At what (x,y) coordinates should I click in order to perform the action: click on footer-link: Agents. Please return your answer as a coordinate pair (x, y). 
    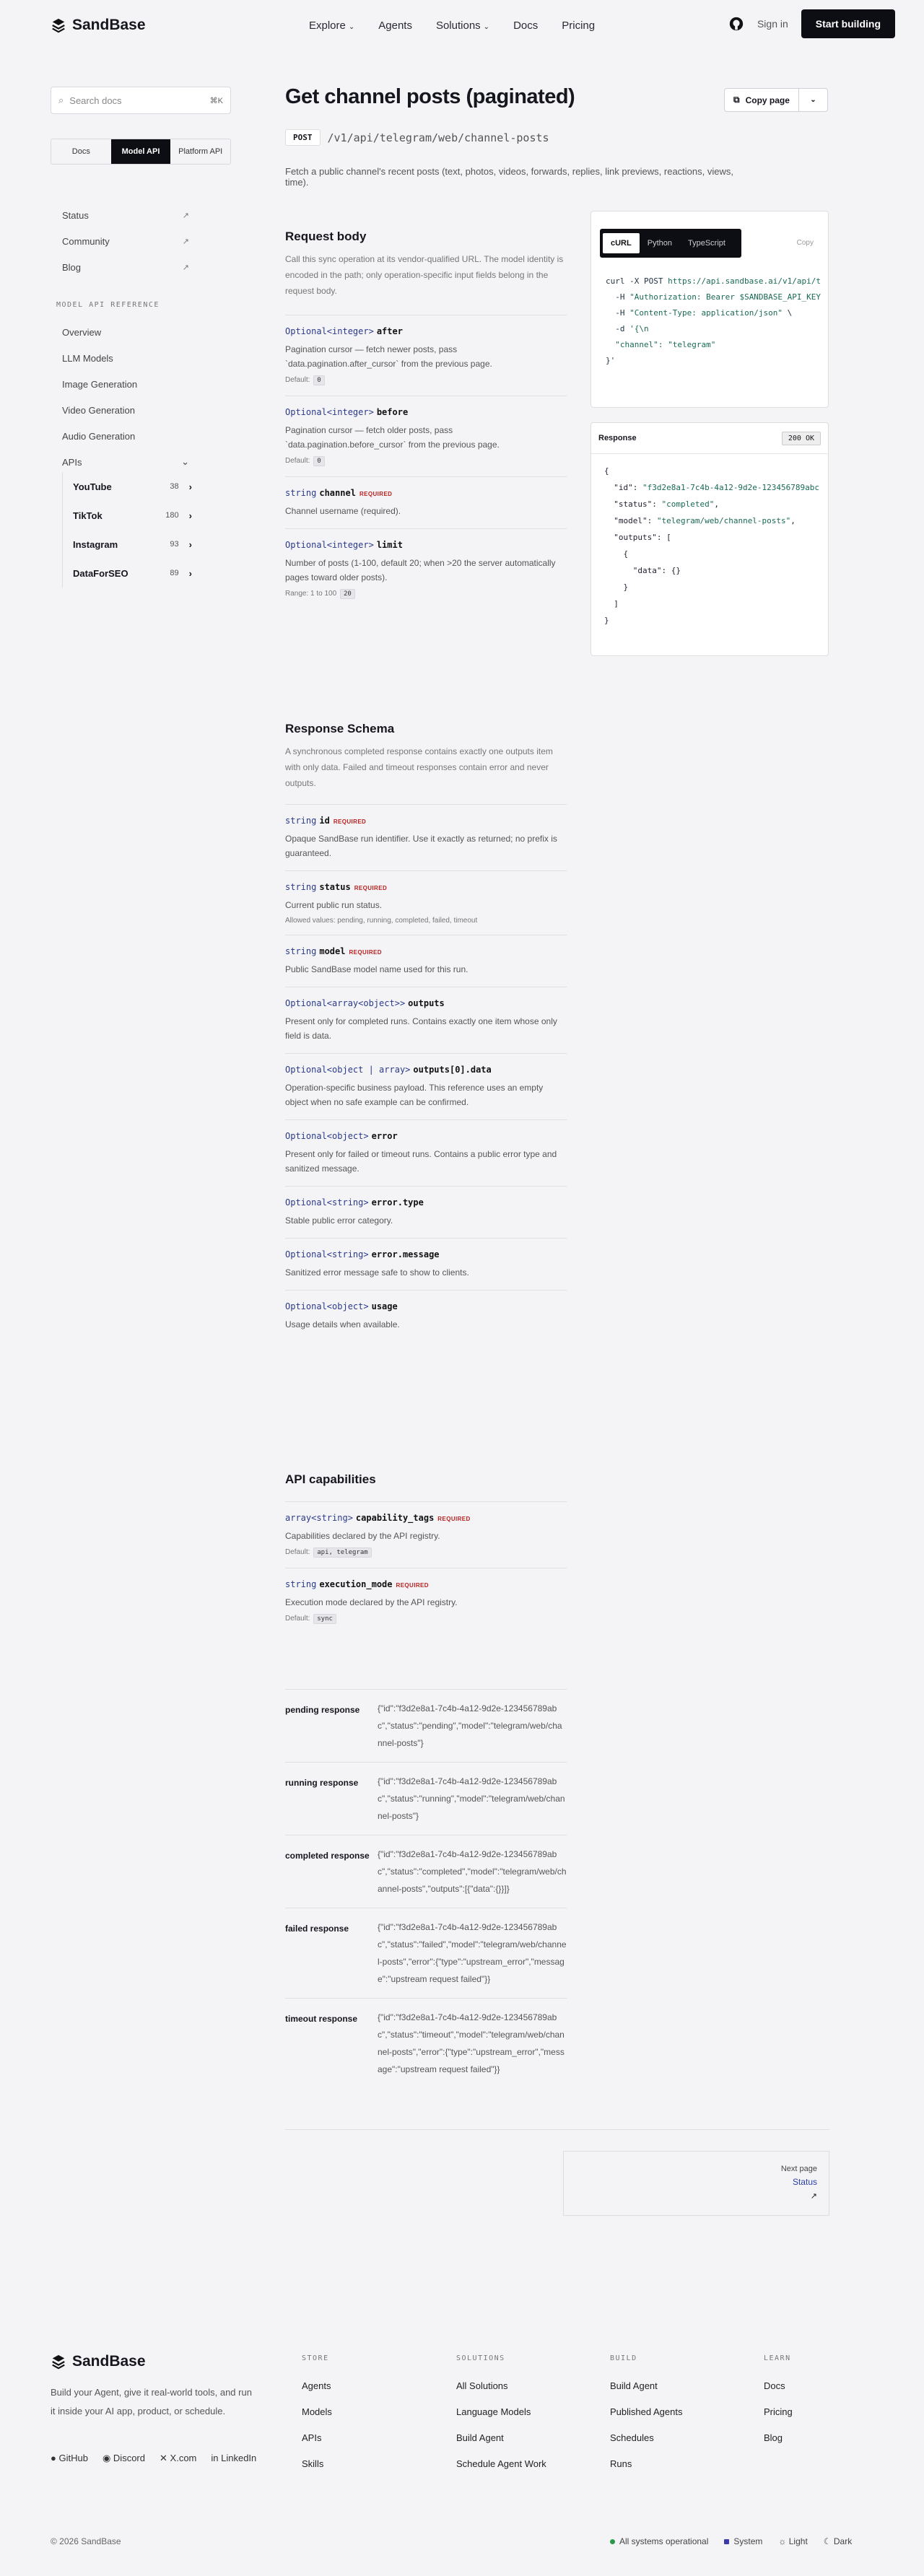
    Looking at the image, I should click on (367, 2385).